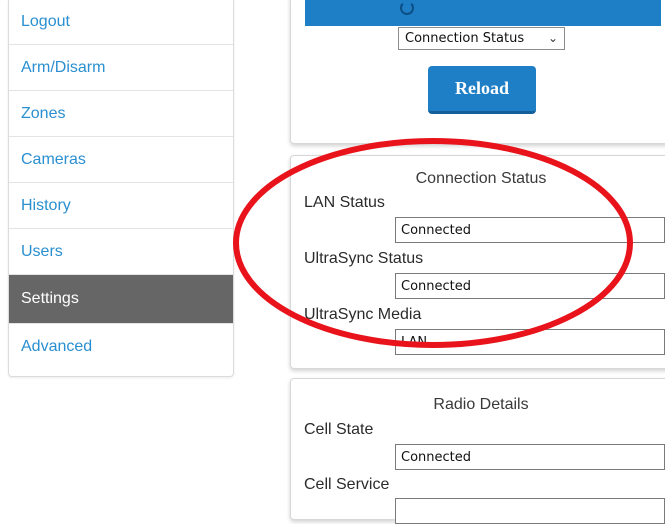  What do you see at coordinates (344, 202) in the screenshot?
I see `lan-status-label: LAN Status` at bounding box center [344, 202].